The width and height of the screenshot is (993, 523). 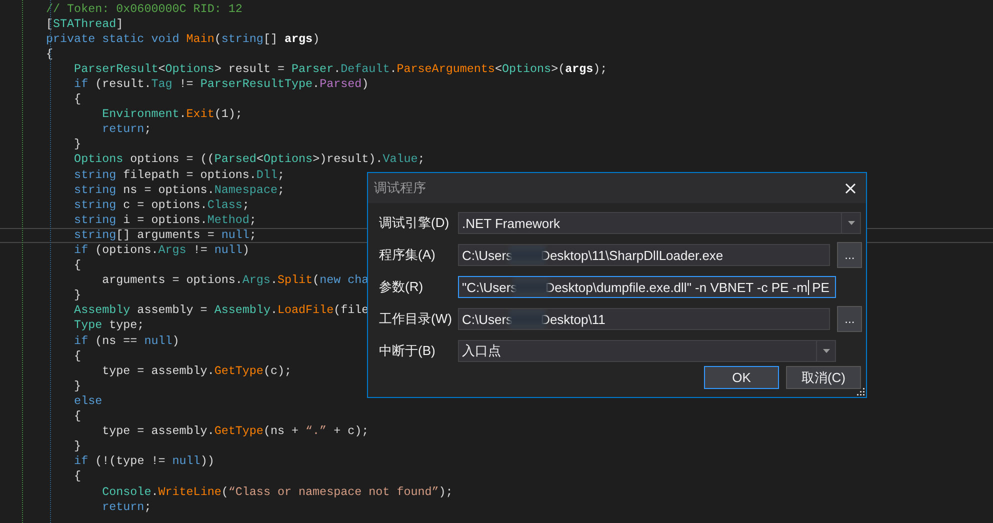 What do you see at coordinates (277, 492) in the screenshot?
I see `code-line: Console.WriteLine(“Class or namespace not found”);` at bounding box center [277, 492].